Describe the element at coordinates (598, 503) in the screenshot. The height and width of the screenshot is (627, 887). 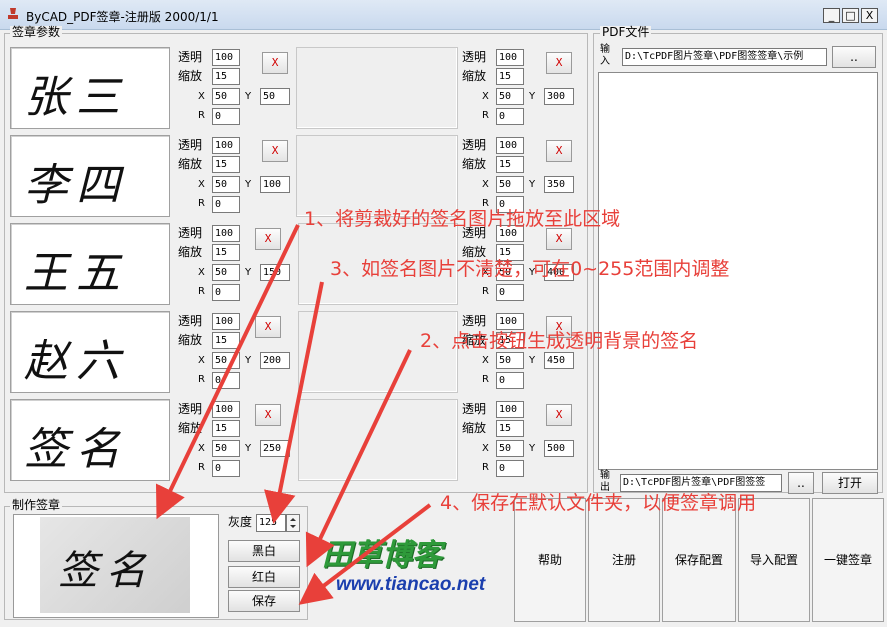
I see `annotation-4: 4、保存在默认文件夹，以便签章调用` at that location.